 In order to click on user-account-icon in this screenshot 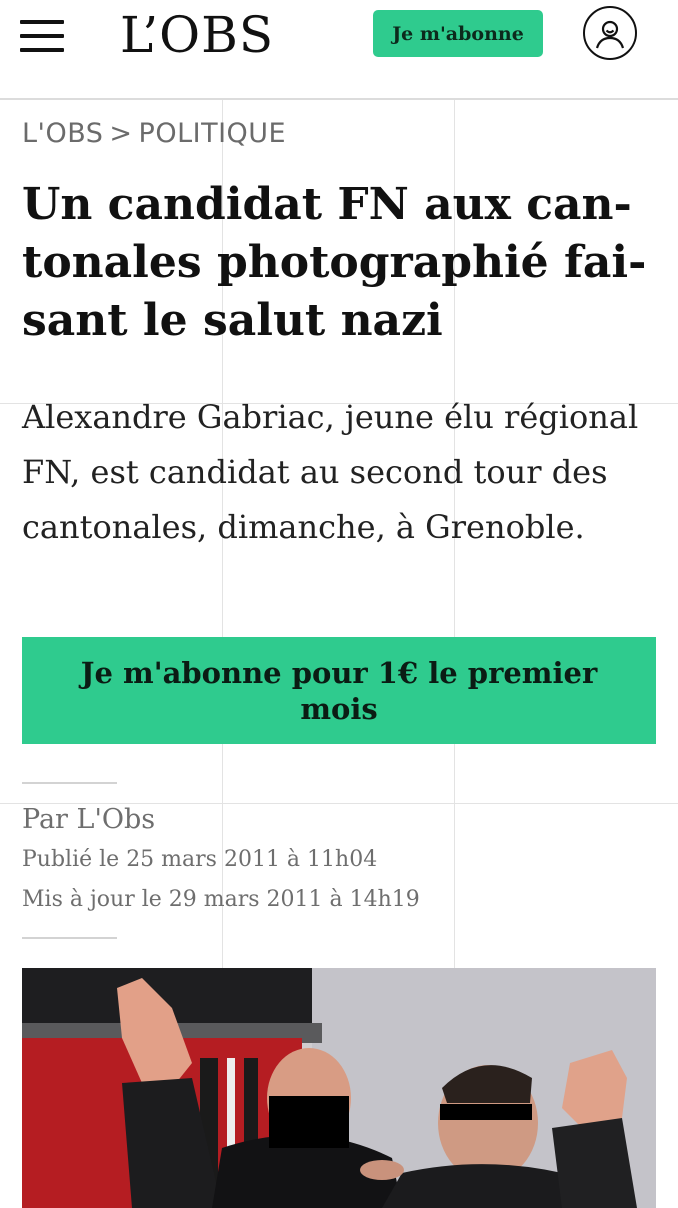, I will do `click(610, 33)`.